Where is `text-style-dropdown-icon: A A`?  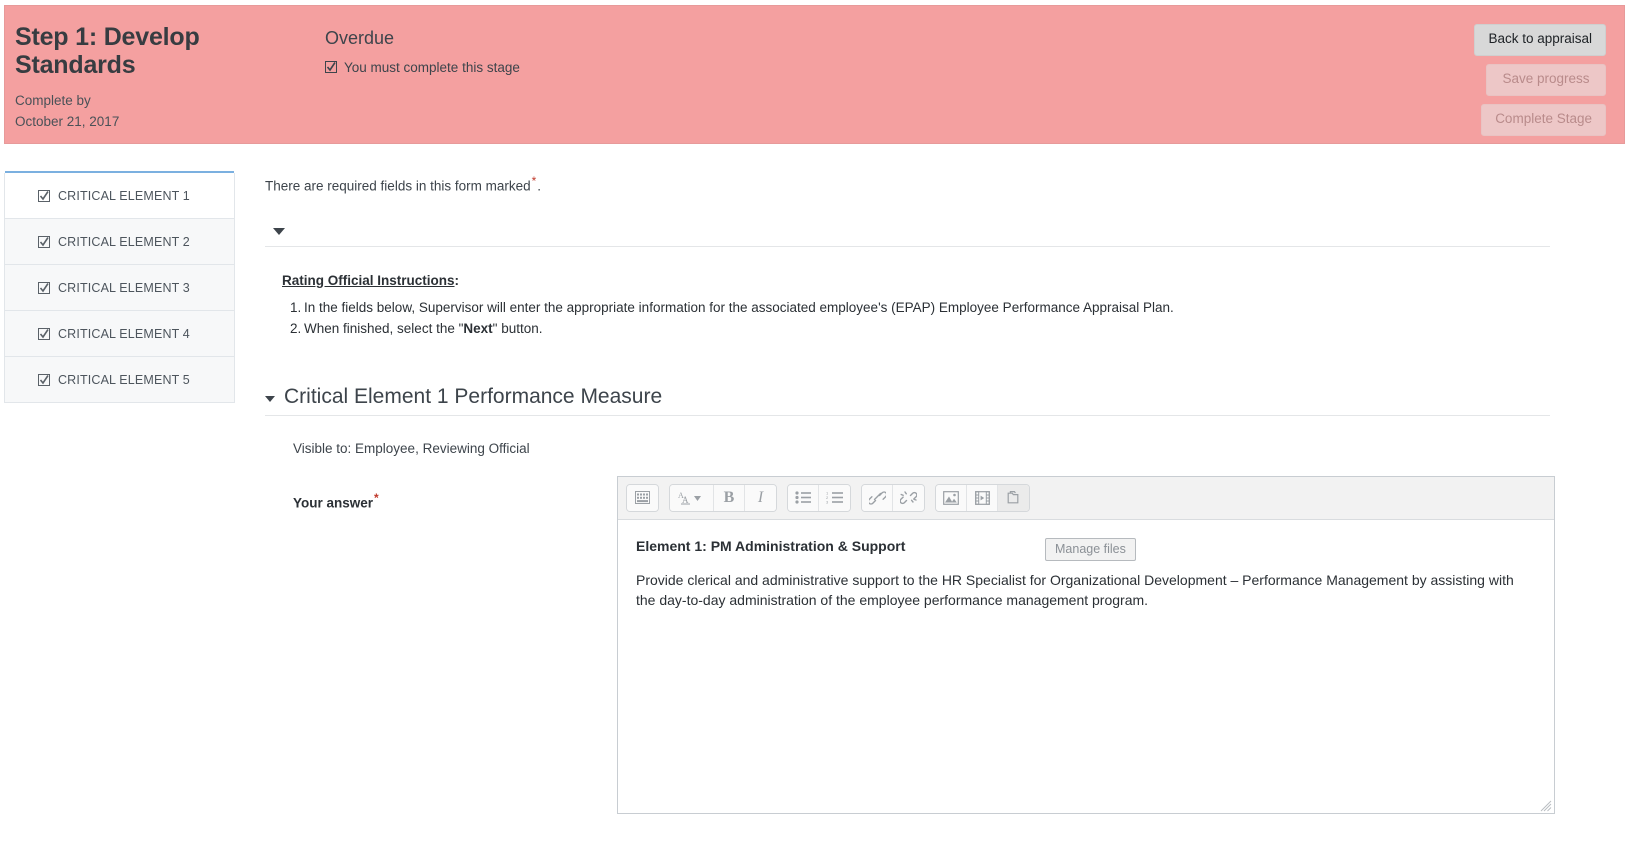
text-style-dropdown-icon: A A is located at coordinates (692, 497).